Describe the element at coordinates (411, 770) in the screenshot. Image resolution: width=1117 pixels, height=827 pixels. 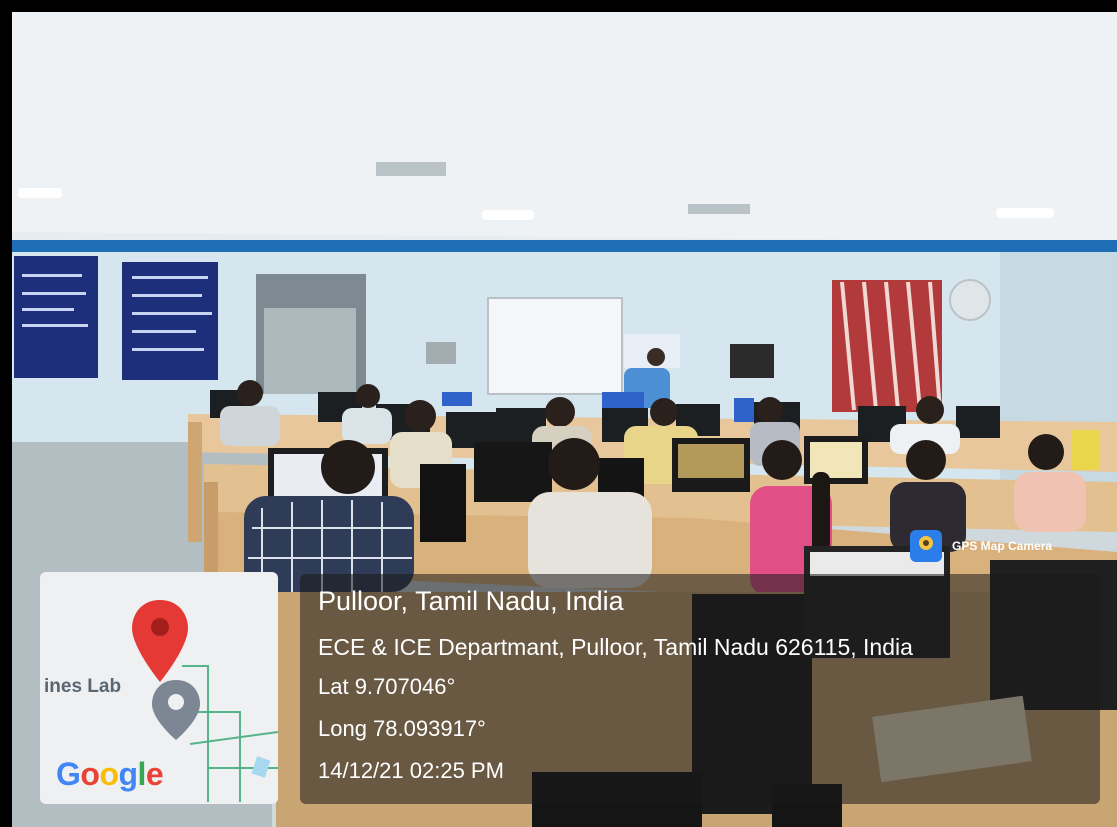
I see `timestamp: 14/12/21 02:25 PM` at that location.